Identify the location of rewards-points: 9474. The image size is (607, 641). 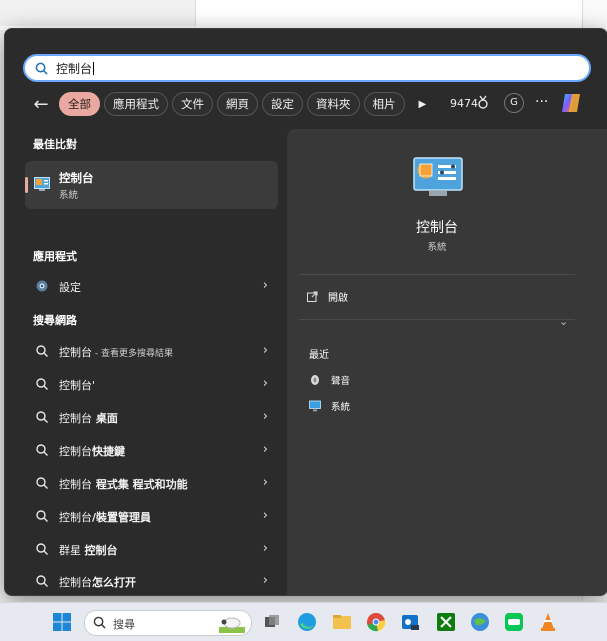
(464, 103).